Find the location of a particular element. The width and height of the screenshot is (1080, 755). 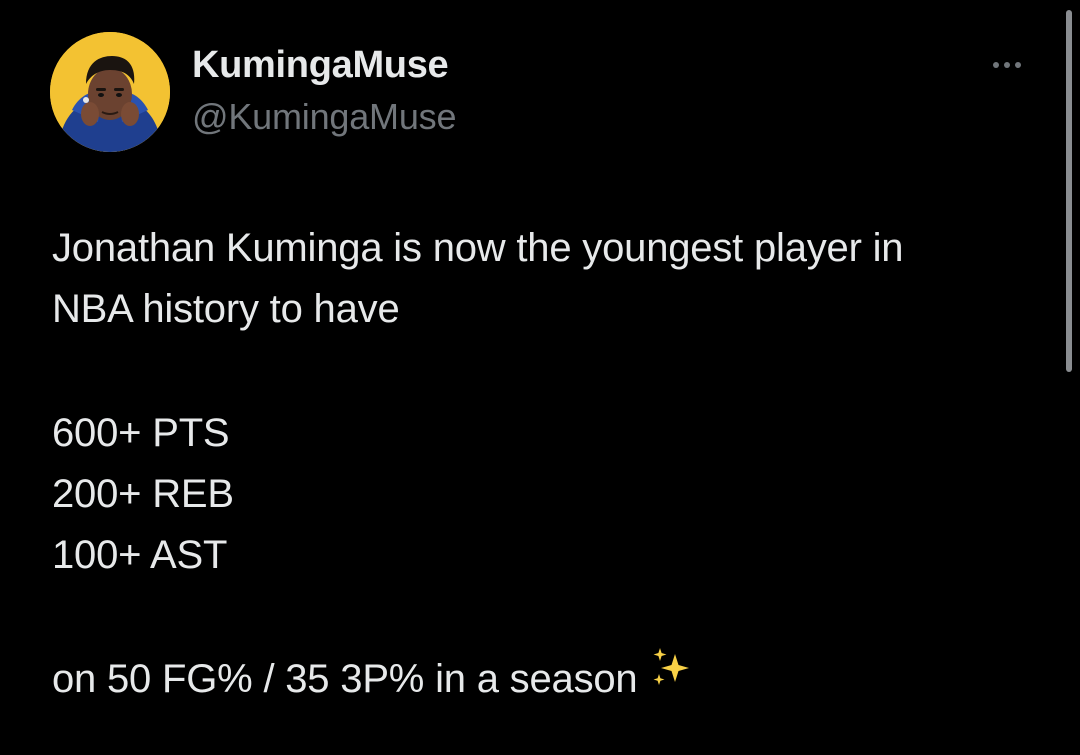

more-options-button is located at coordinates (1007, 65).